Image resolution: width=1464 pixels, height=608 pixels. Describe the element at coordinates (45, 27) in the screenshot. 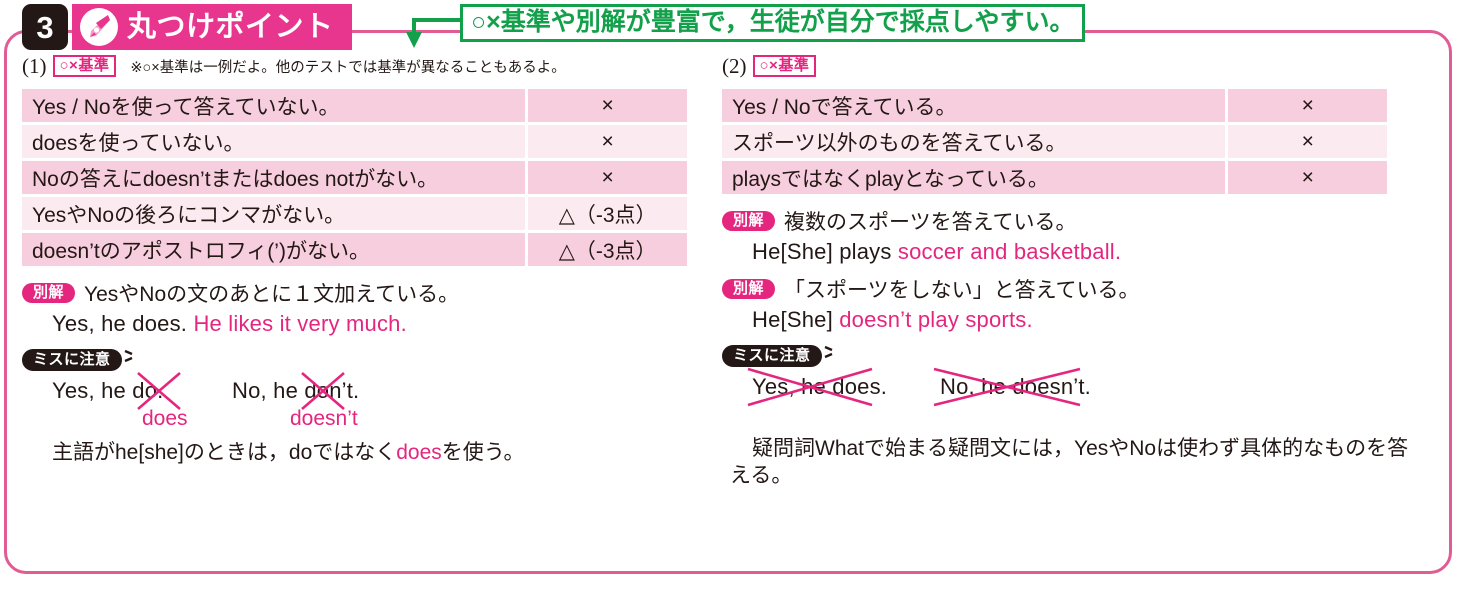

I see `section-number-badge: 3` at that location.